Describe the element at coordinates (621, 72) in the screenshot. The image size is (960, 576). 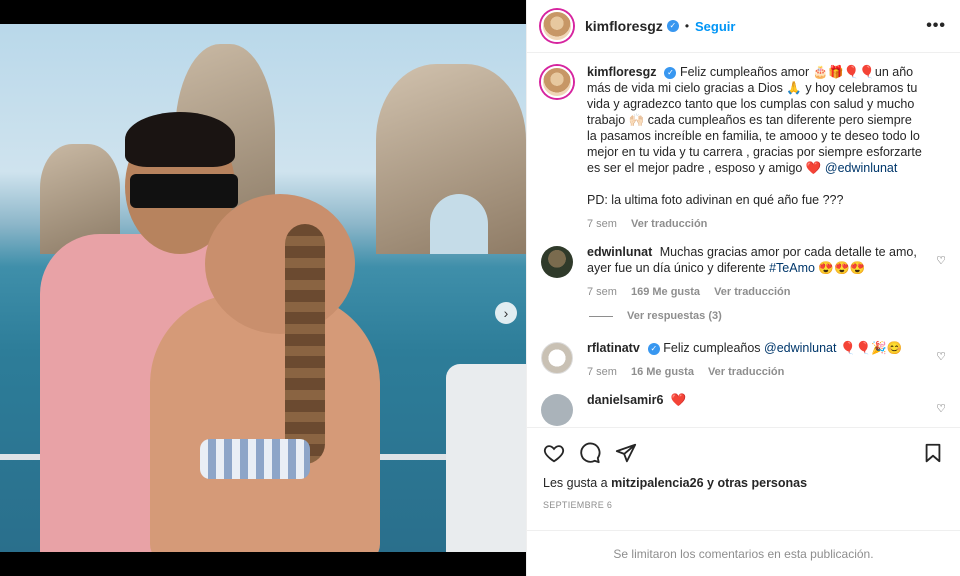
I see `caption-username: kimfloresgz` at that location.